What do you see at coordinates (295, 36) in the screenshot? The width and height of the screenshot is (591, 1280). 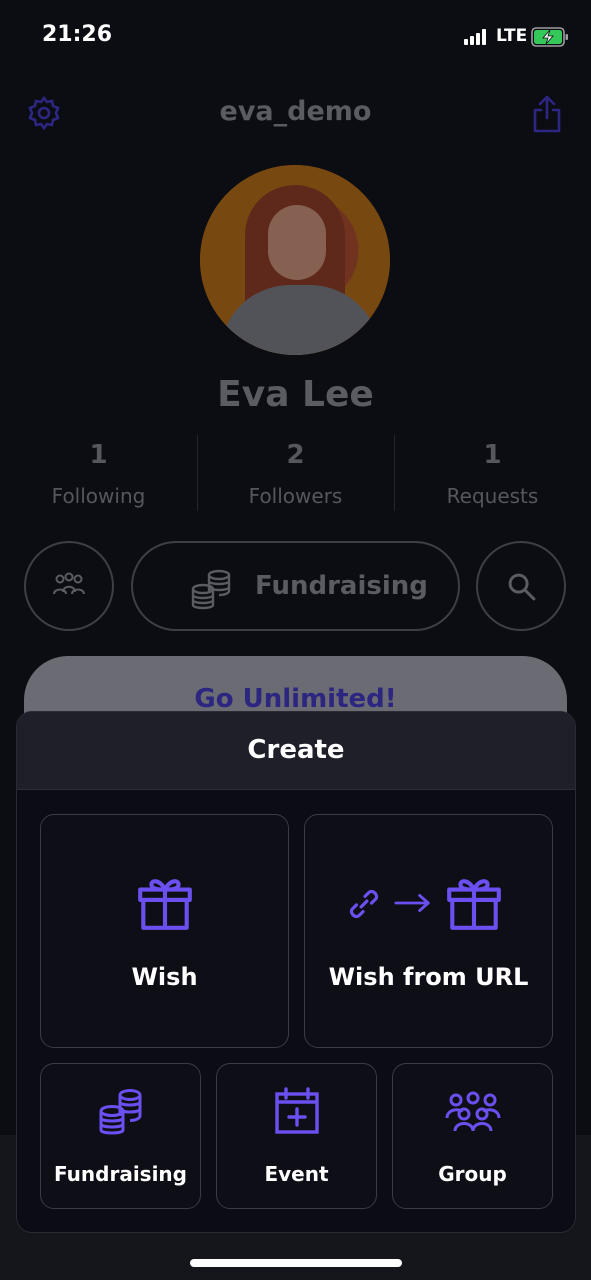 I see `status-bar: 21:26 LTE` at bounding box center [295, 36].